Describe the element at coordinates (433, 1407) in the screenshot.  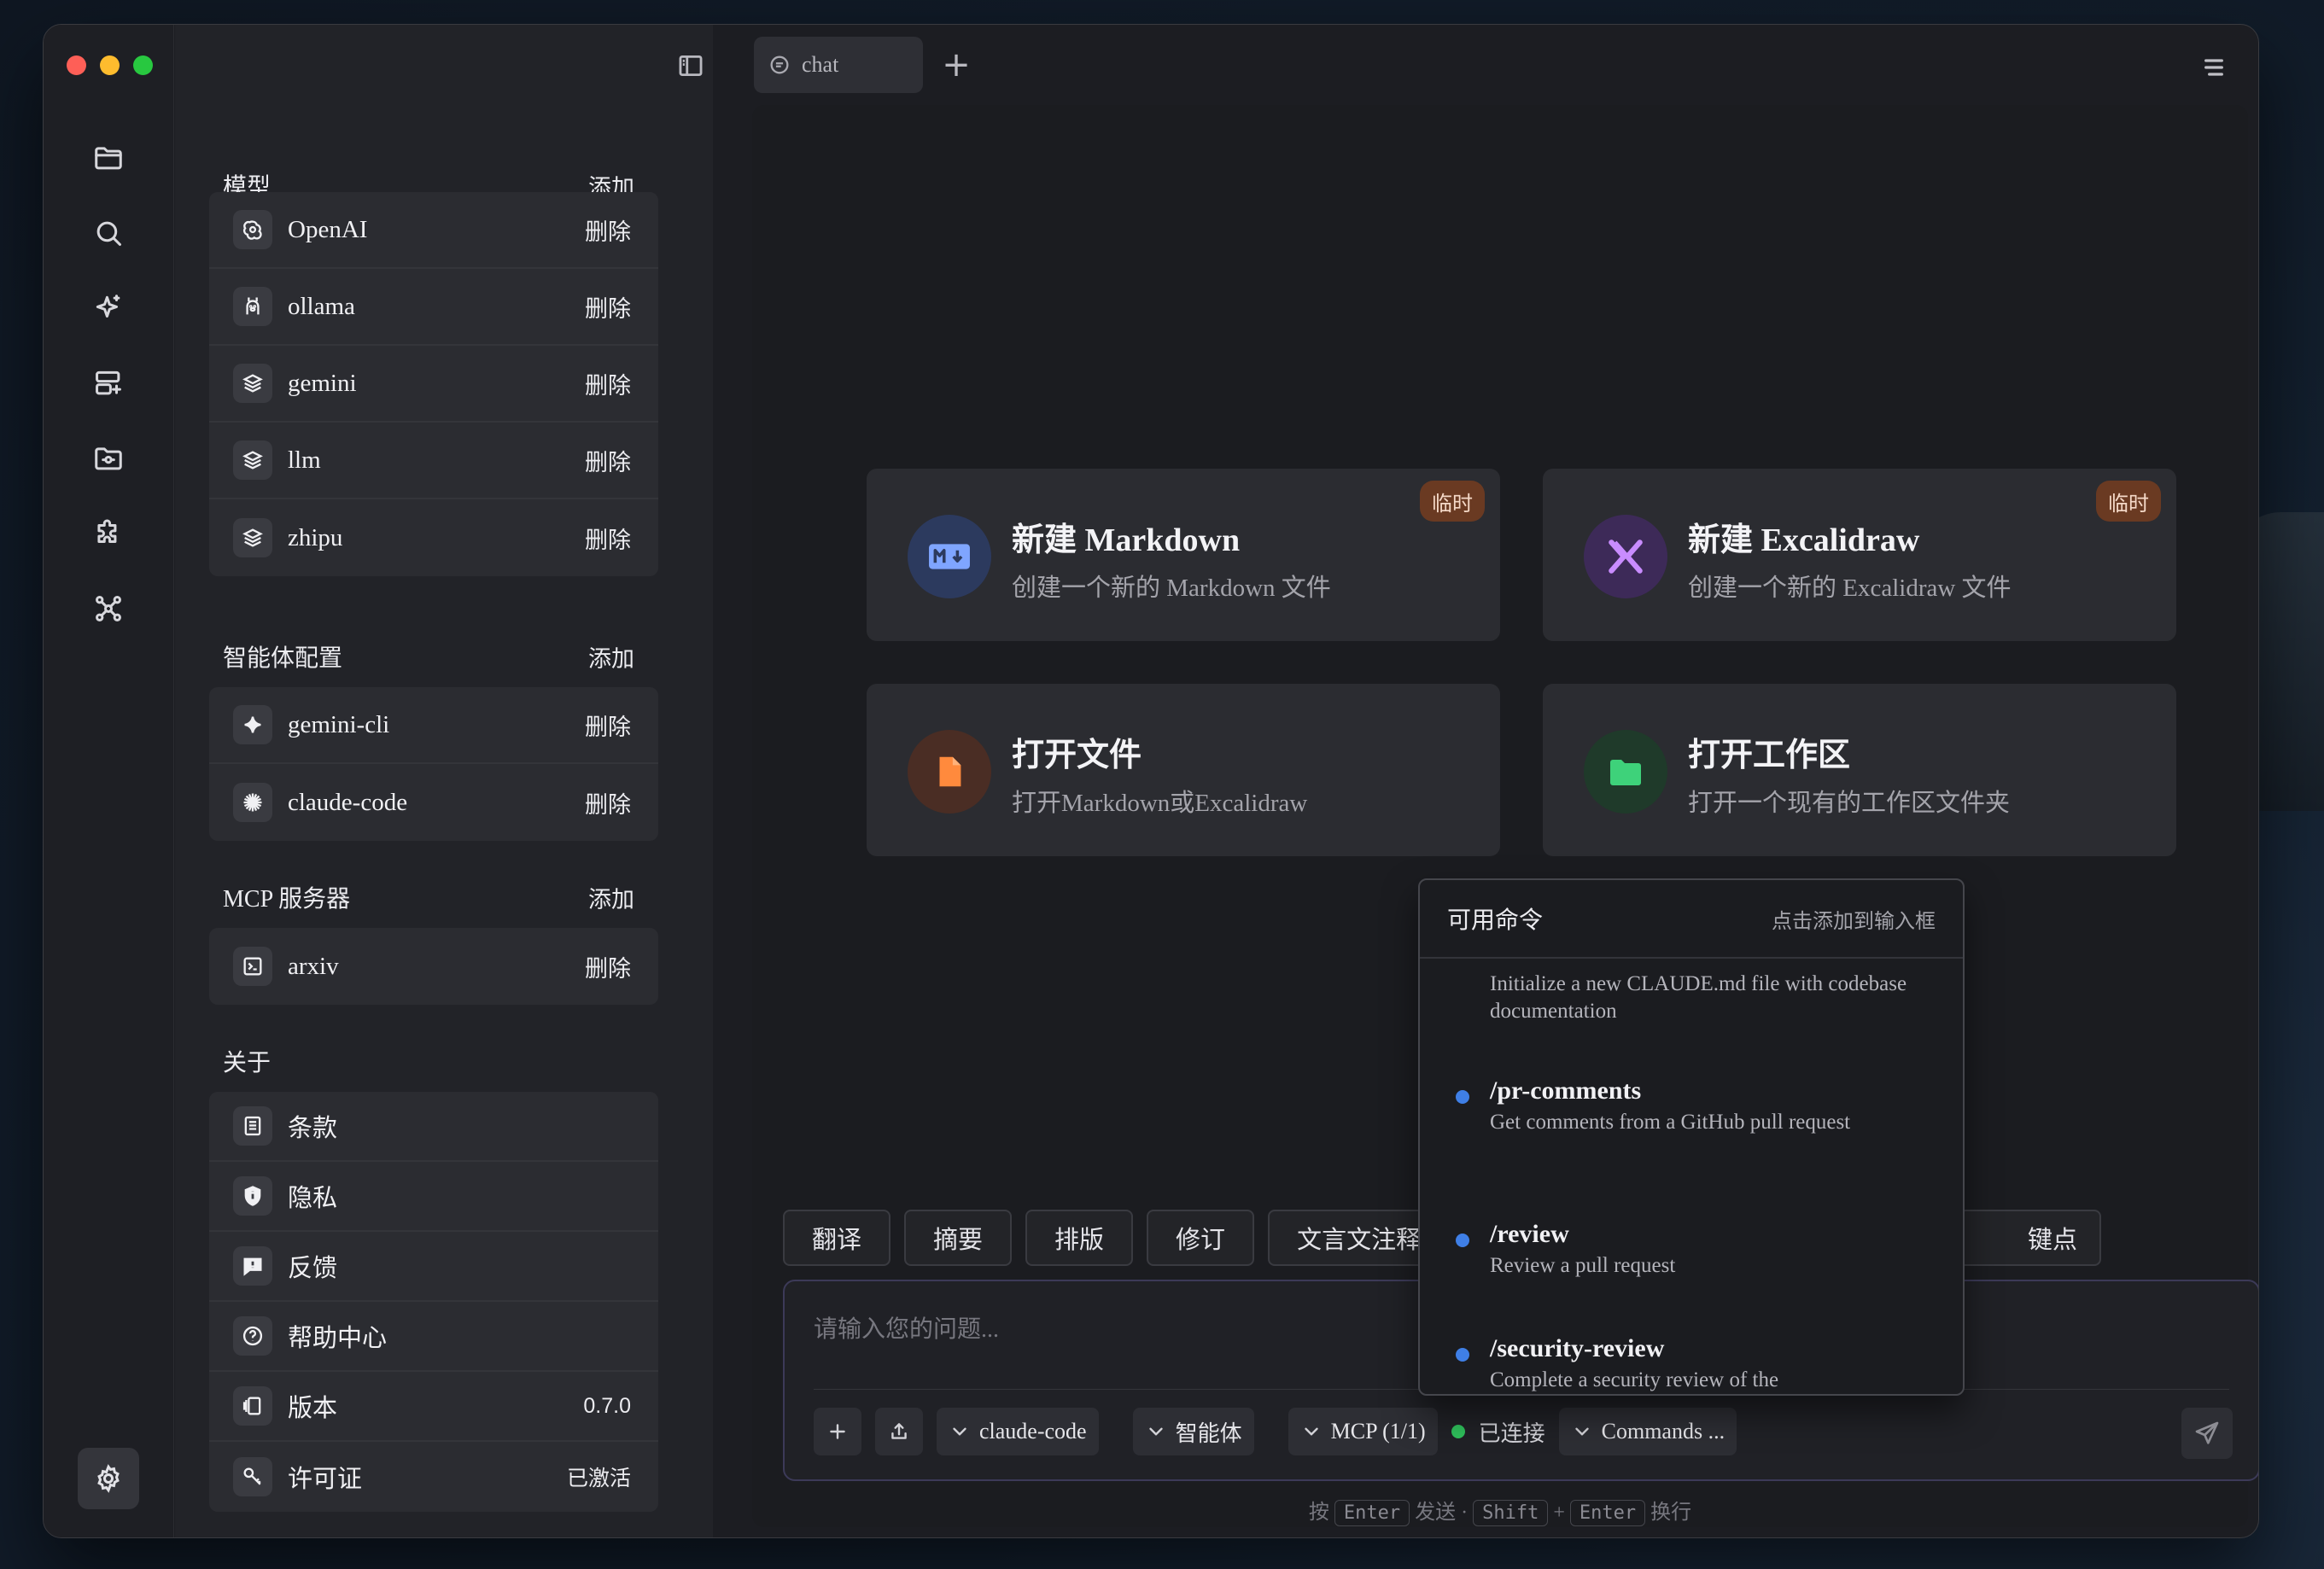
I see `about-item-version: 版本 0.7.0` at that location.